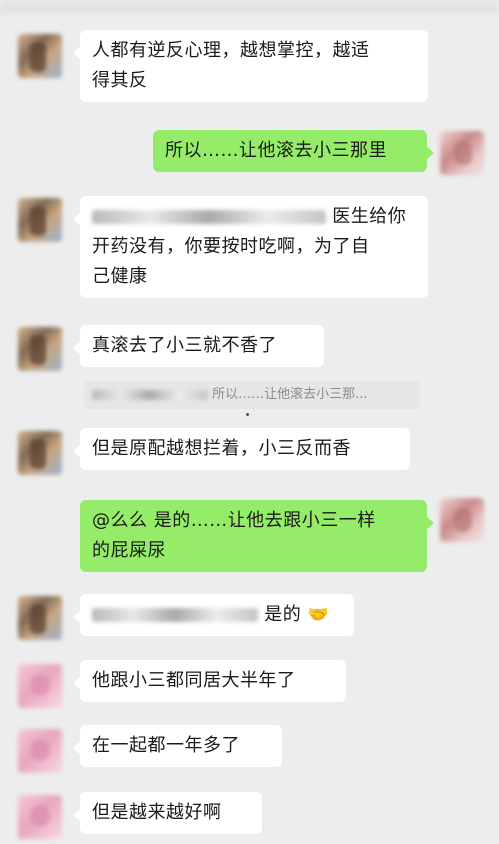  I want to click on message-text: 他跟小三都同居大半年了, so click(194, 680).